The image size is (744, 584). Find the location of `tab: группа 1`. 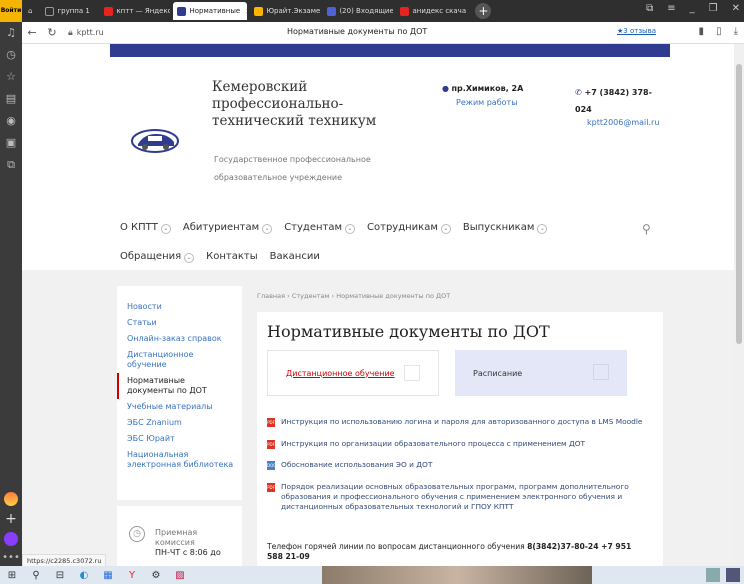

tab: группа 1 is located at coordinates (69, 11).